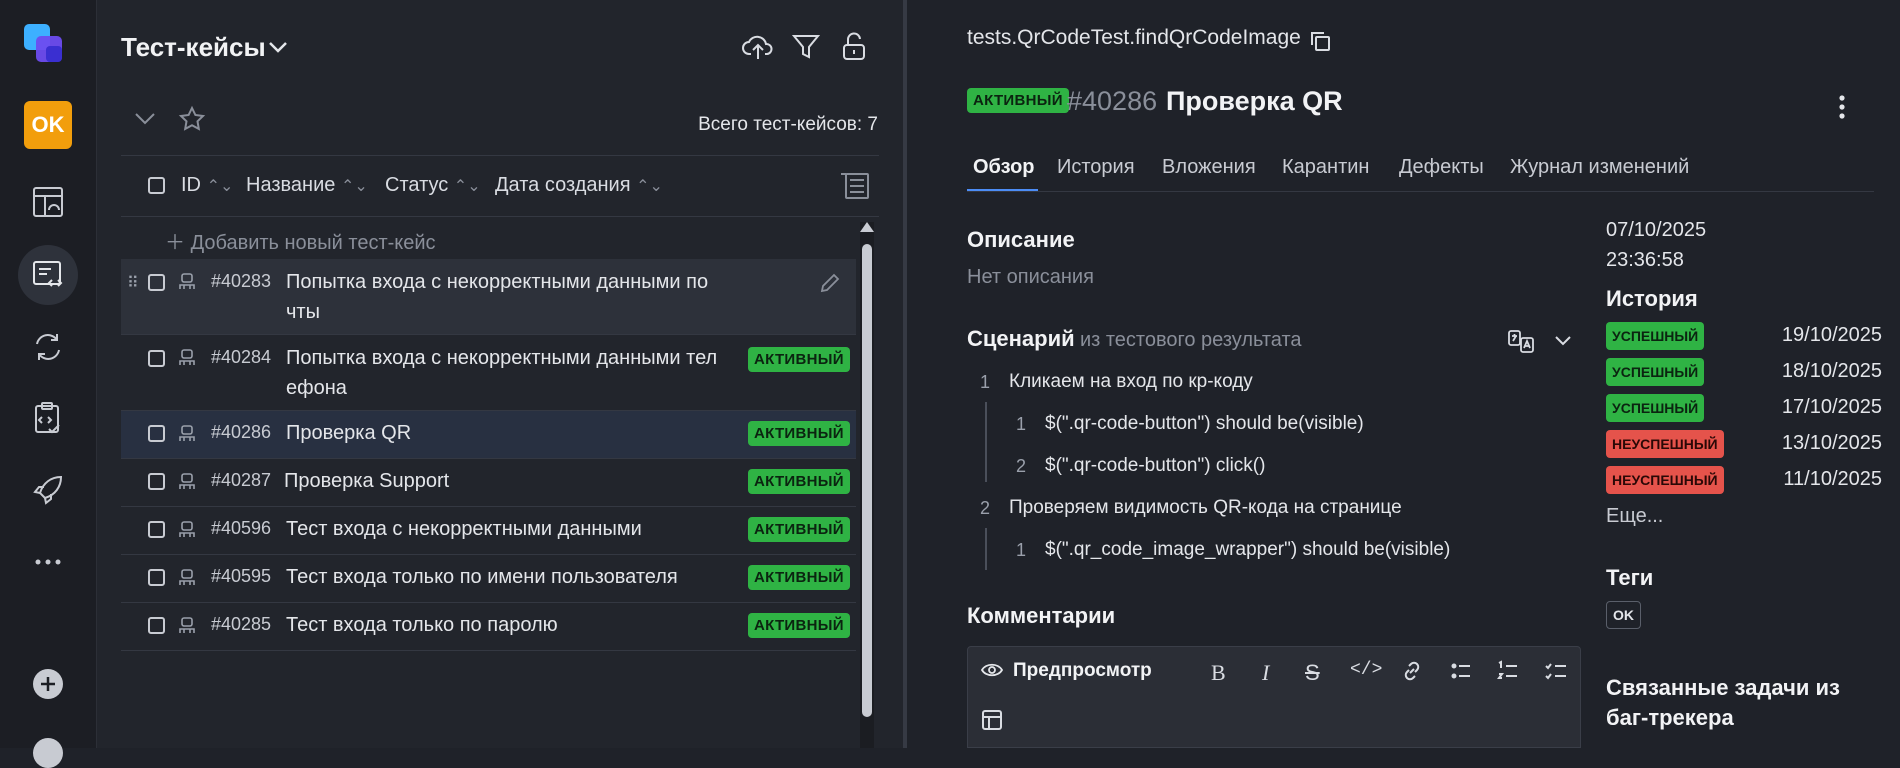 The width and height of the screenshot is (1900, 768). I want to click on drag-handle-icon: ⠿, so click(133, 283).